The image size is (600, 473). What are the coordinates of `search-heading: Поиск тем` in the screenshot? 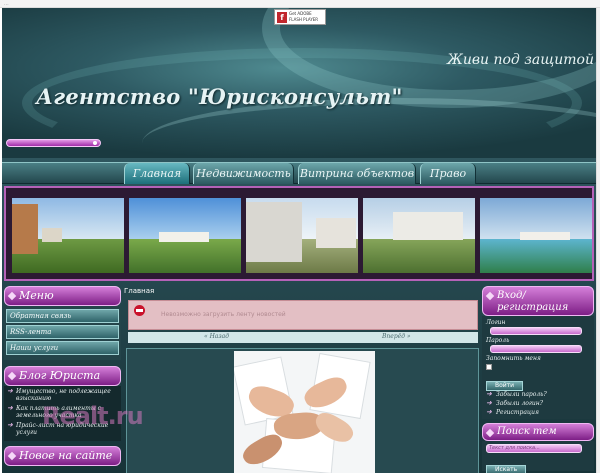 It's located at (538, 432).